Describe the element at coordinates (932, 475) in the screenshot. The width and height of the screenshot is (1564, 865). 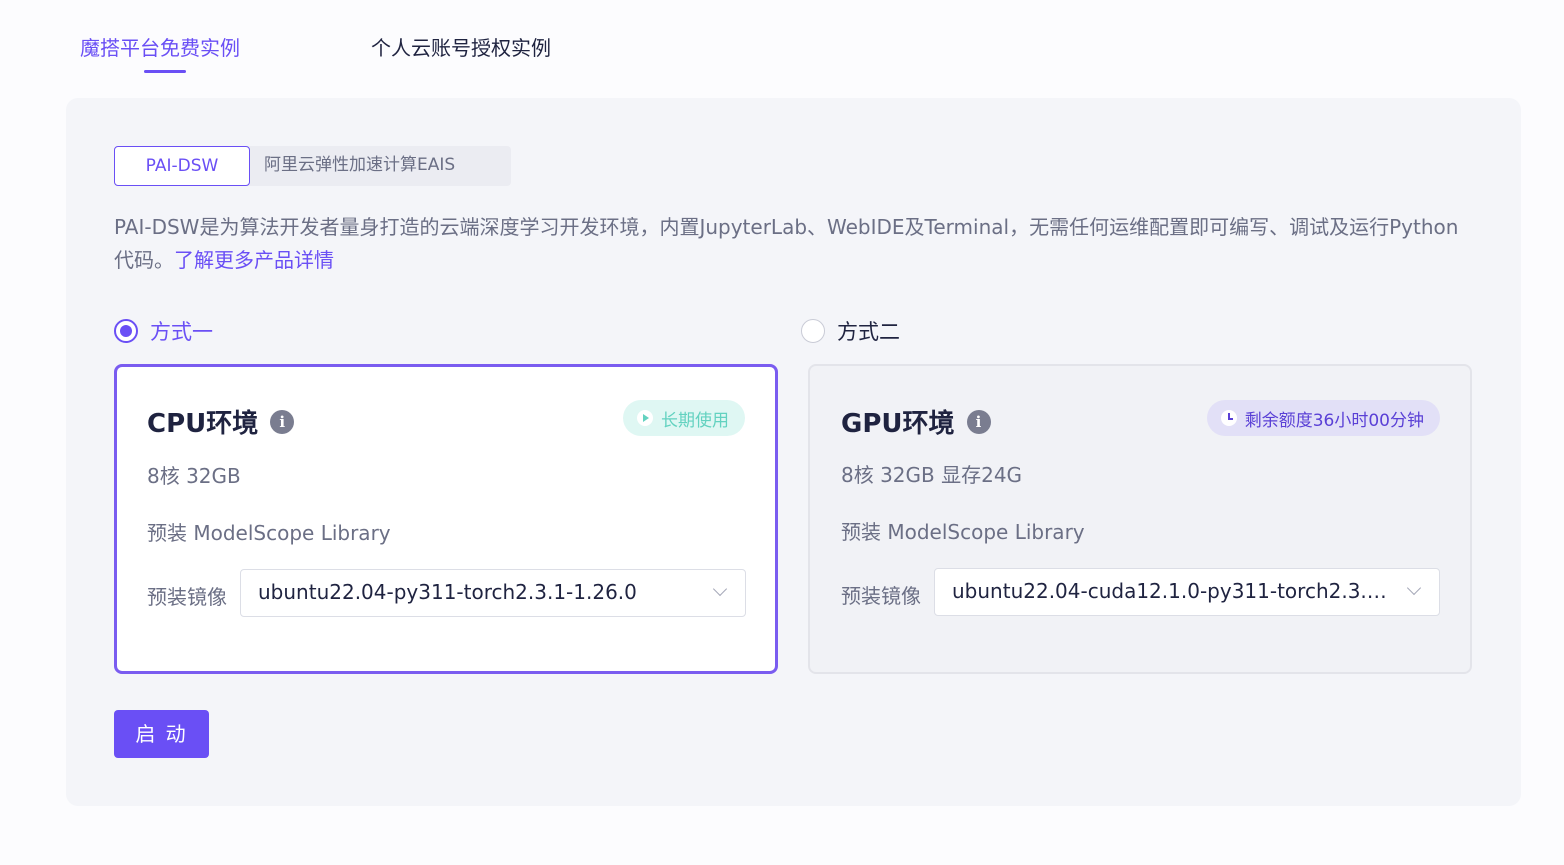
I see `gpu-spec: 8核 32GB 显存24G` at that location.